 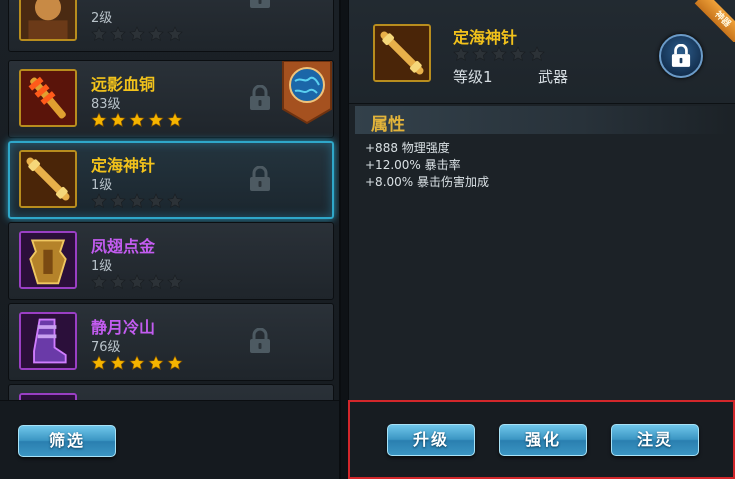 What do you see at coordinates (171, 392) in the screenshot?
I see `list-item` at bounding box center [171, 392].